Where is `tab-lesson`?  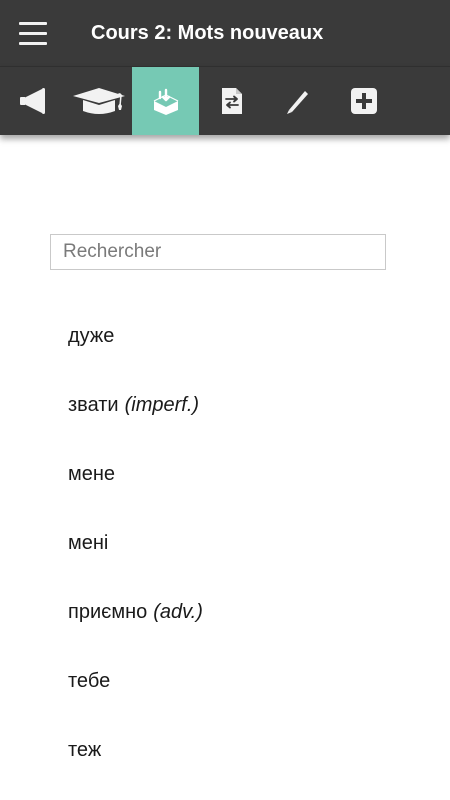 tab-lesson is located at coordinates (99, 101).